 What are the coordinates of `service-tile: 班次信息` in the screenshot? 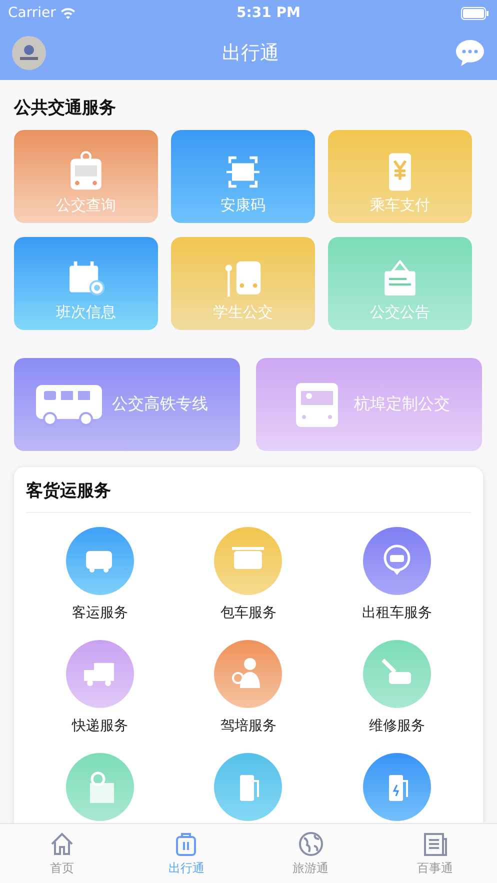 It's located at (86, 283).